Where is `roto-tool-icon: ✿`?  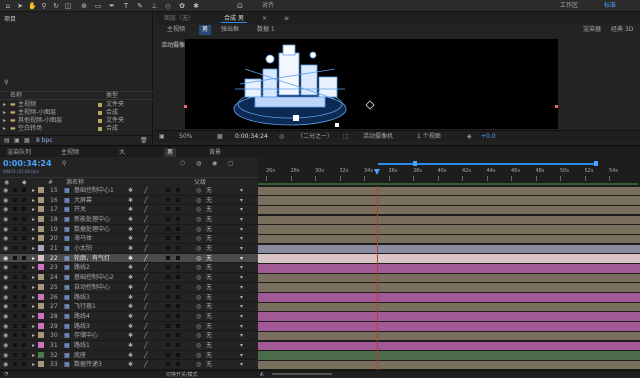
roto-tool-icon: ✿ is located at coordinates (182, 6).